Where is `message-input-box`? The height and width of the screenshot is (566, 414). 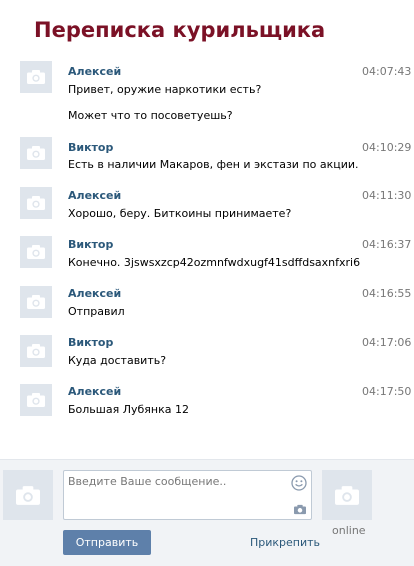
message-input-box is located at coordinates (187, 495).